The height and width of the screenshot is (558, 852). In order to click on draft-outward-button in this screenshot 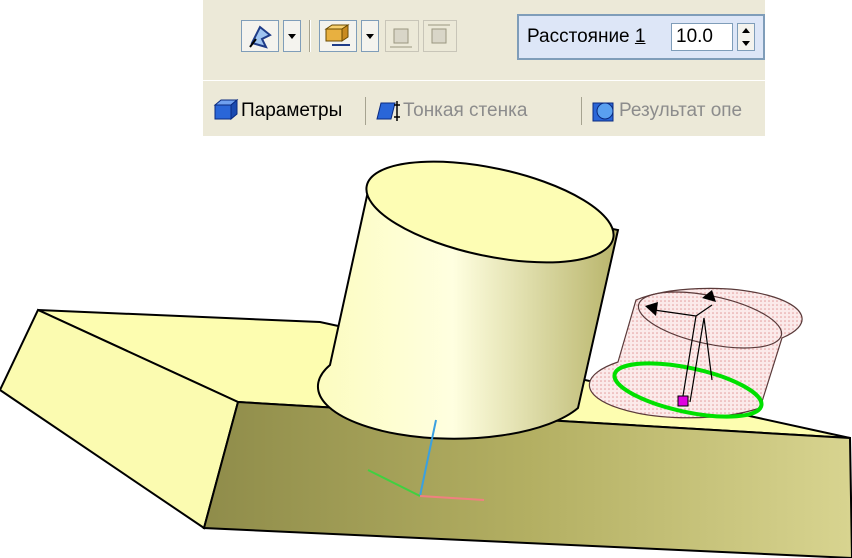, I will do `click(440, 36)`.